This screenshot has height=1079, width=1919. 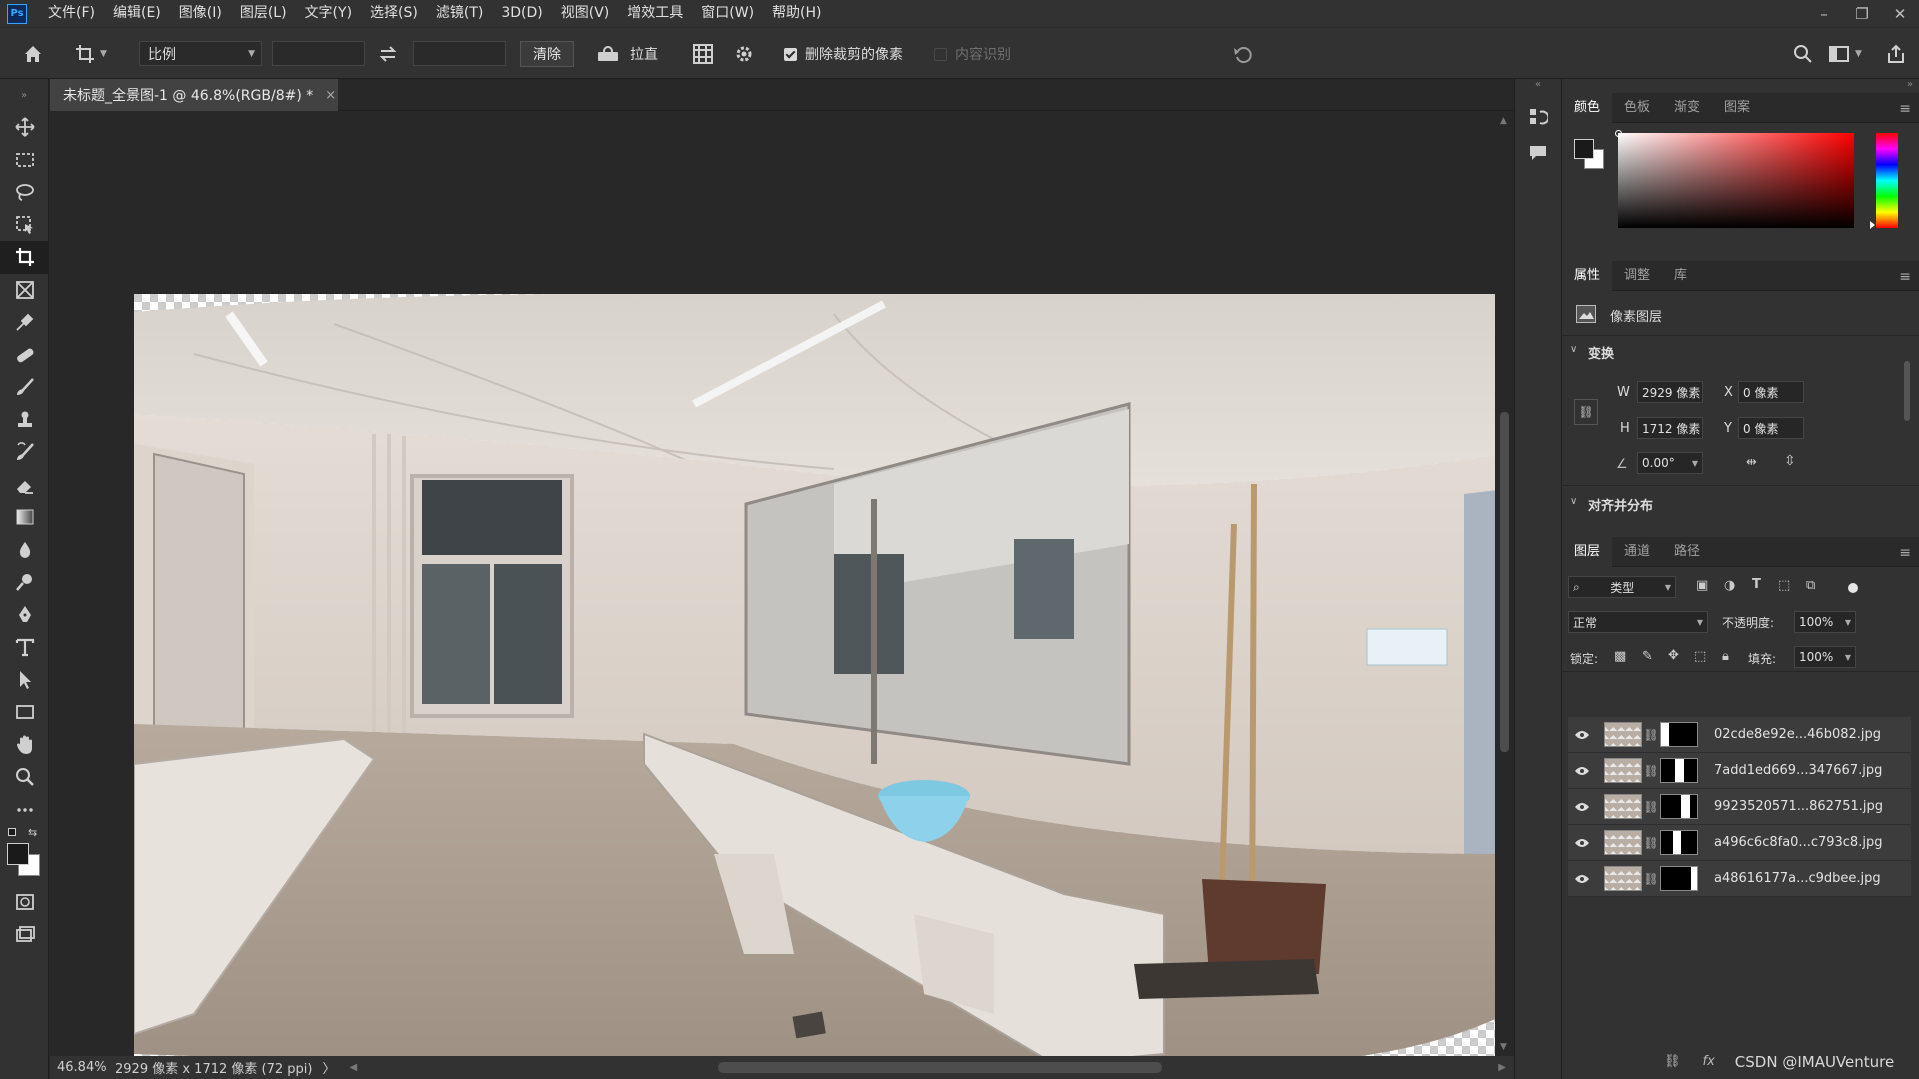 I want to click on layer-row: ⛓ 02cde8e92e...46b082.jpg, so click(x=1739, y=735).